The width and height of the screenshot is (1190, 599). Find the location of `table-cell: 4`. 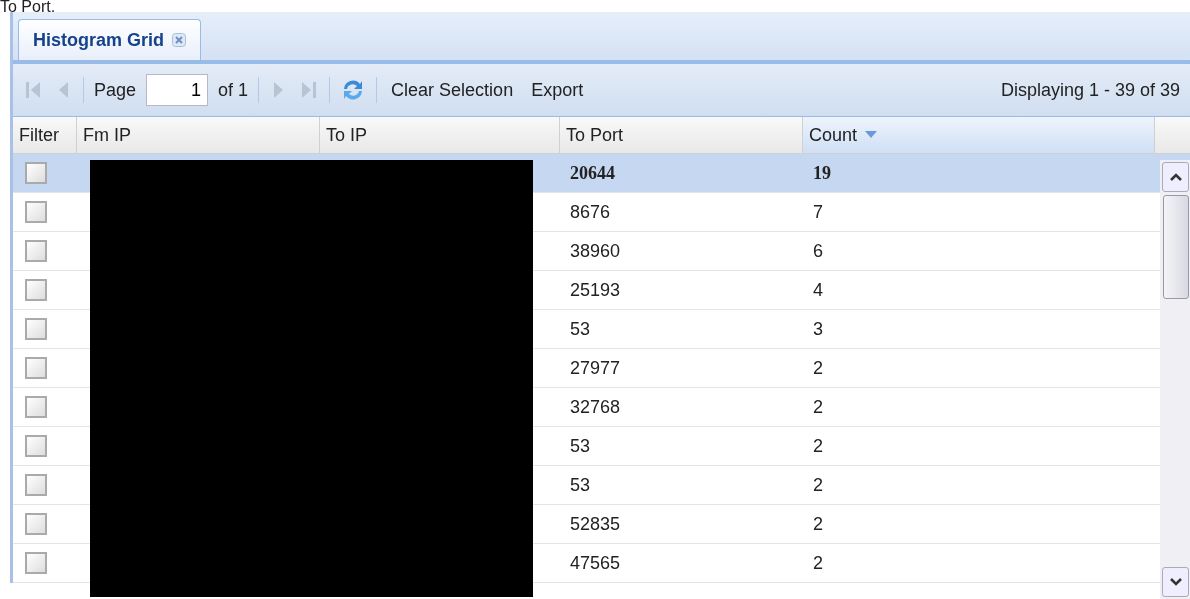

table-cell: 4 is located at coordinates (818, 290).